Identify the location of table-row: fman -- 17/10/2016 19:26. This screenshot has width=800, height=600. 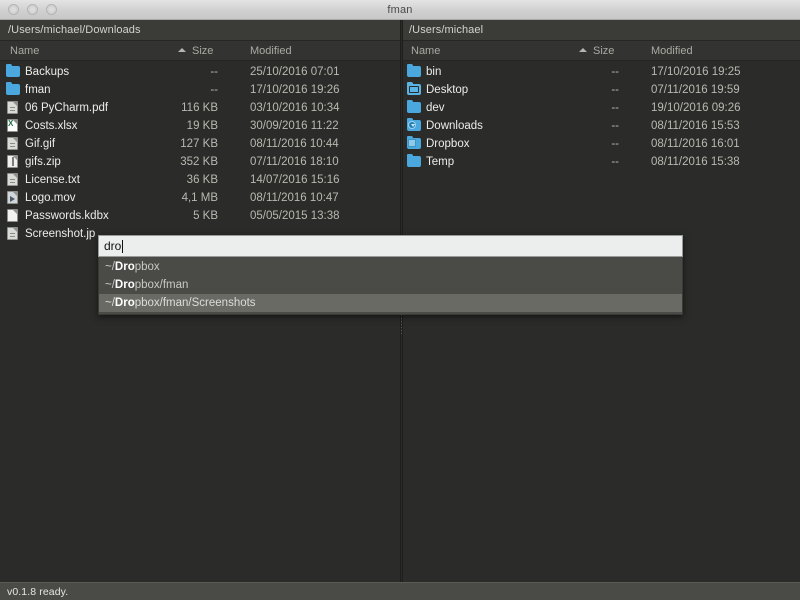
(200, 90).